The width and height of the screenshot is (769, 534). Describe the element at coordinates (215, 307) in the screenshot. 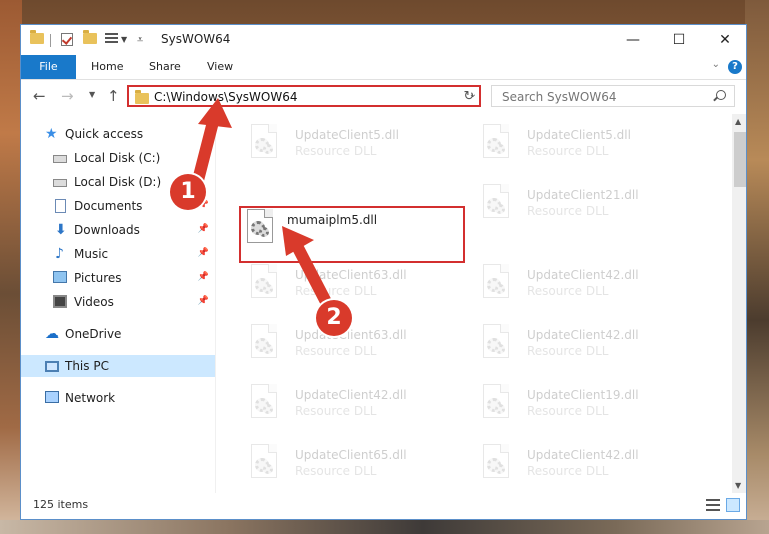

I see `pane-divider` at that location.